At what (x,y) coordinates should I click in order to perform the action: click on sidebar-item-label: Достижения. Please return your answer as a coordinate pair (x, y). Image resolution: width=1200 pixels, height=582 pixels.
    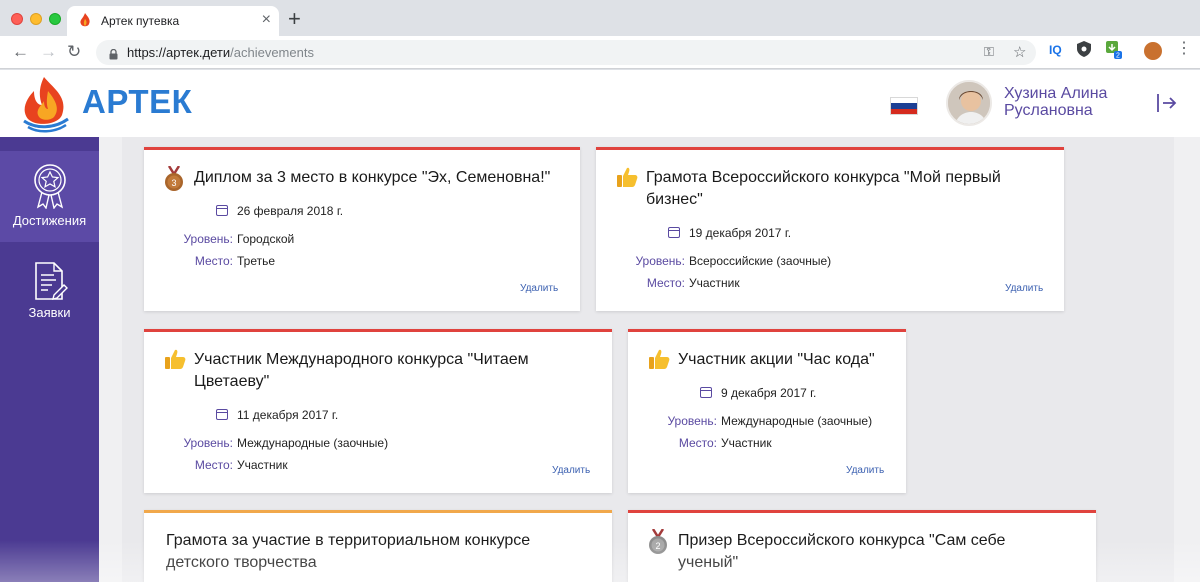
    Looking at the image, I should click on (49, 220).